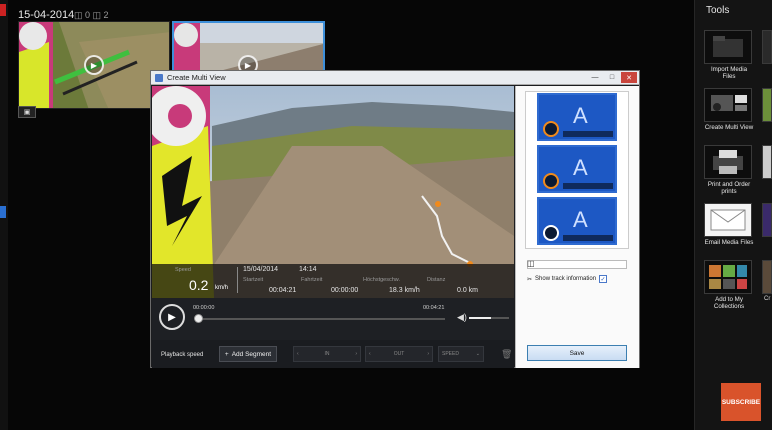 Image resolution: width=772 pixels, height=430 pixels. I want to click on overlay-speed-label: Speed, so click(183, 270).